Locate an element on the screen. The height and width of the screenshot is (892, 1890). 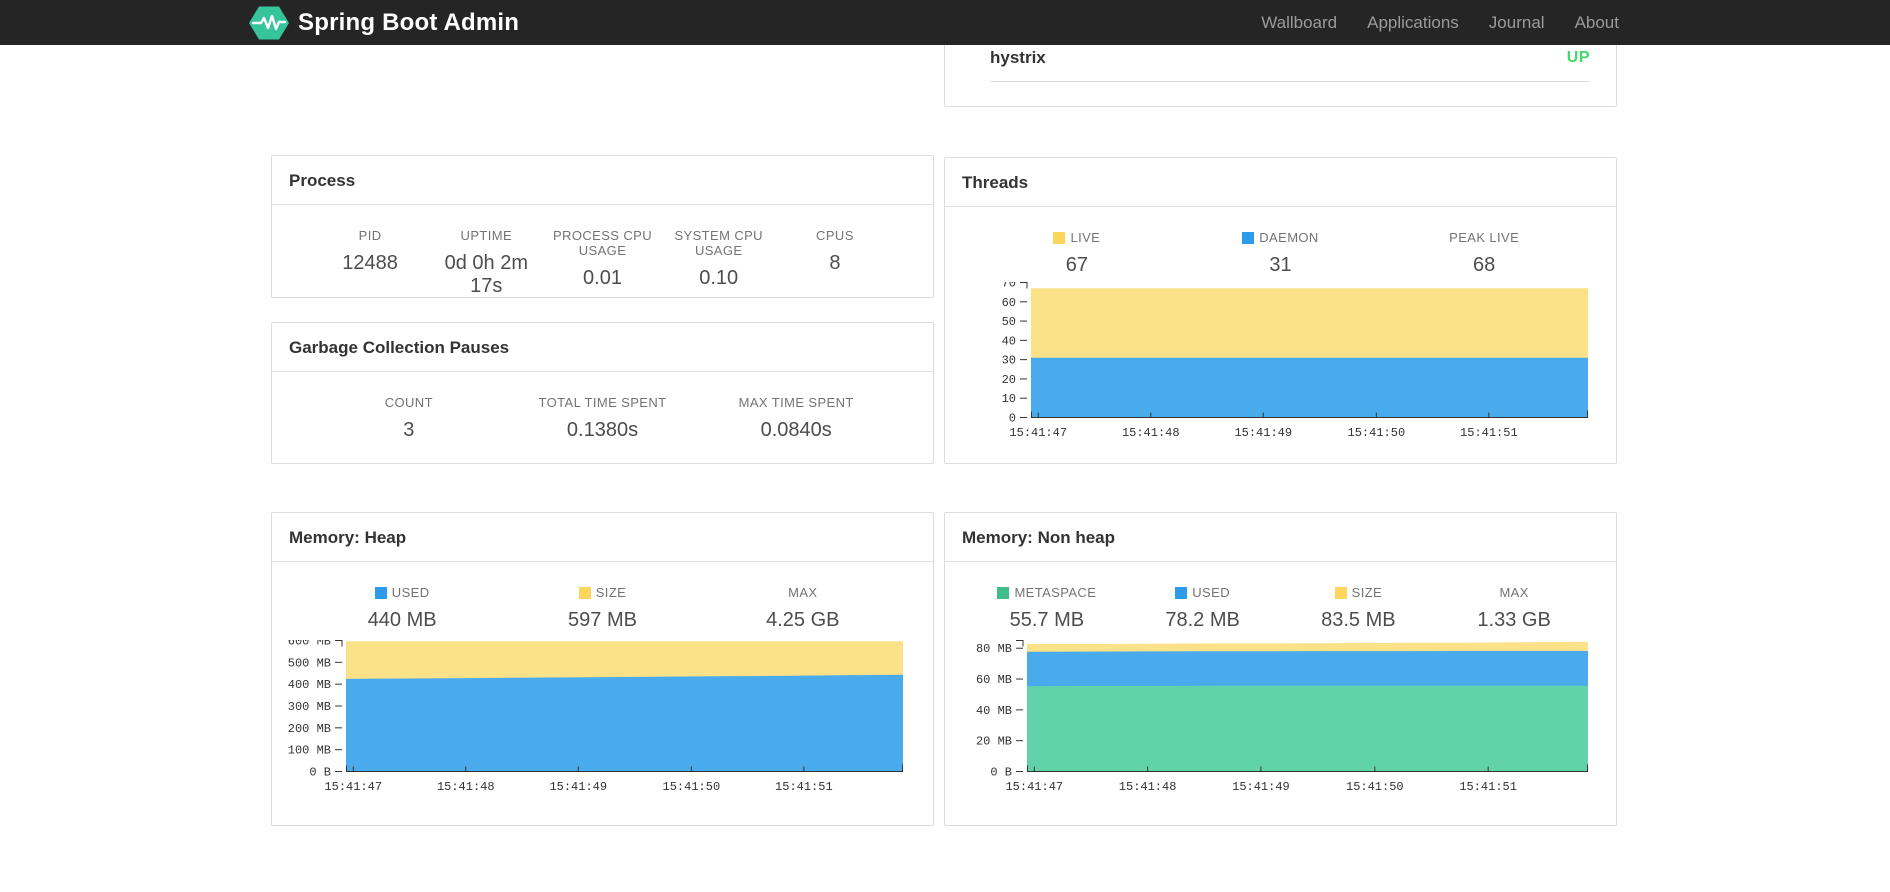
svg-text: 10 is located at coordinates (1009, 399).